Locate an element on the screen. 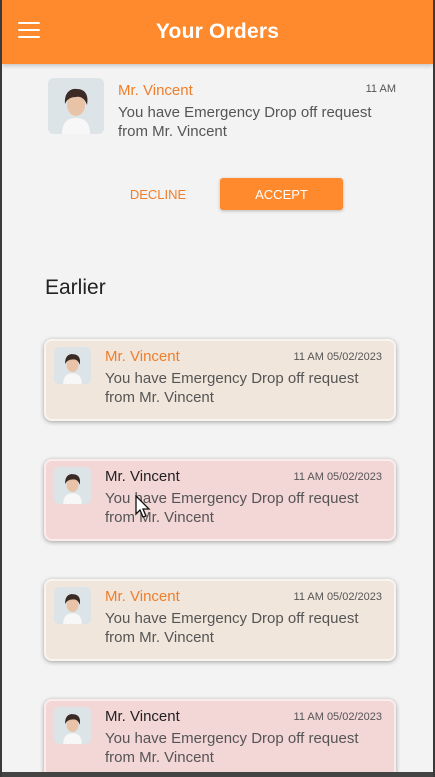 This screenshot has width=435, height=777. hamburger-menu-icon is located at coordinates (29, 31).